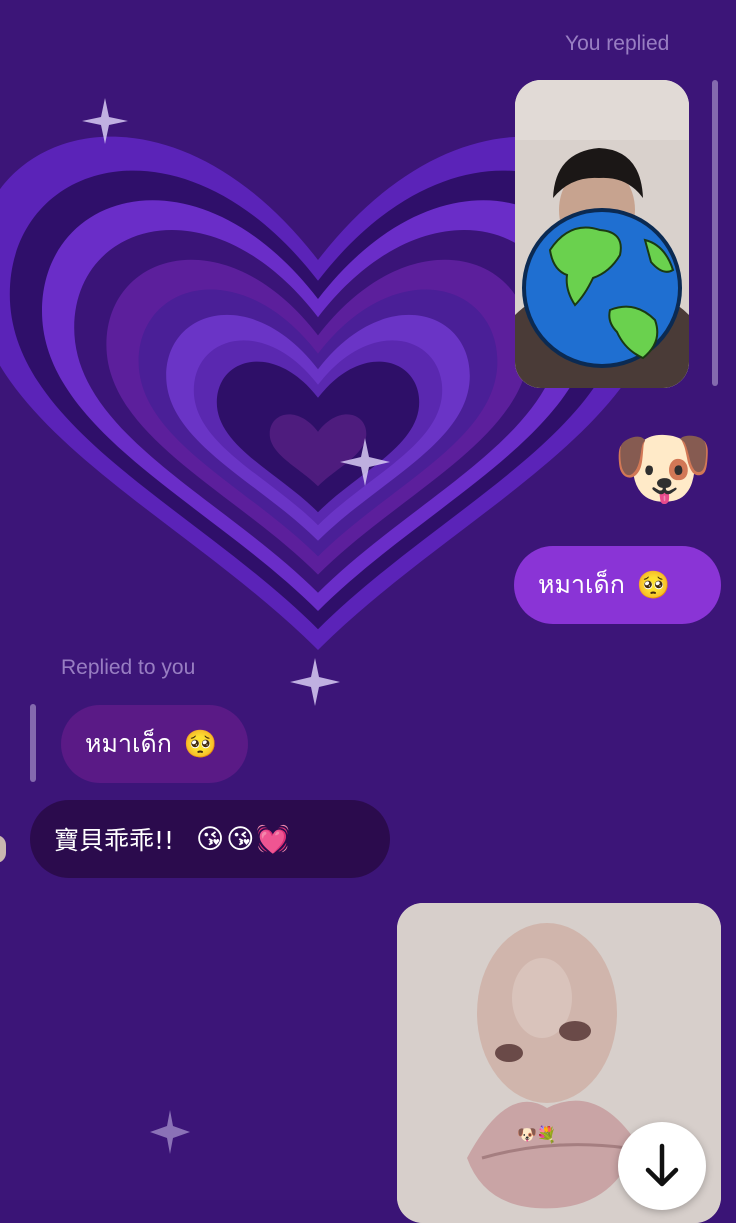  I want to click on scroll-to-bottom-button, so click(662, 1166).